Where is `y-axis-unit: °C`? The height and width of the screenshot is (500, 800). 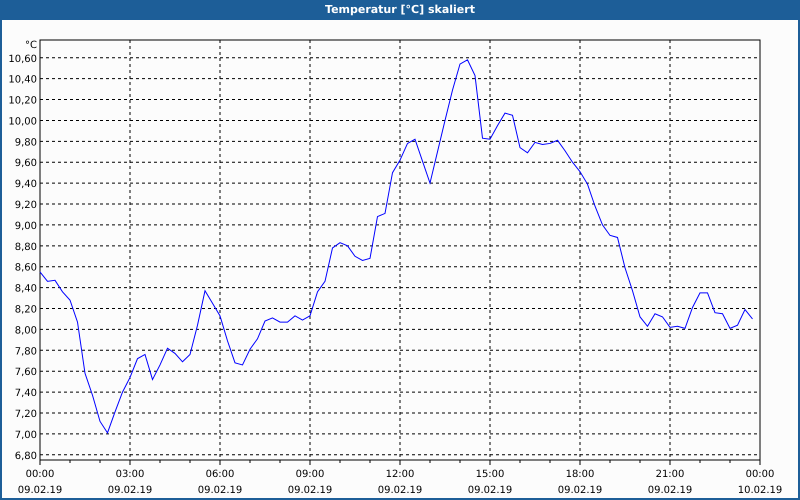 y-axis-unit: °C is located at coordinates (31, 45).